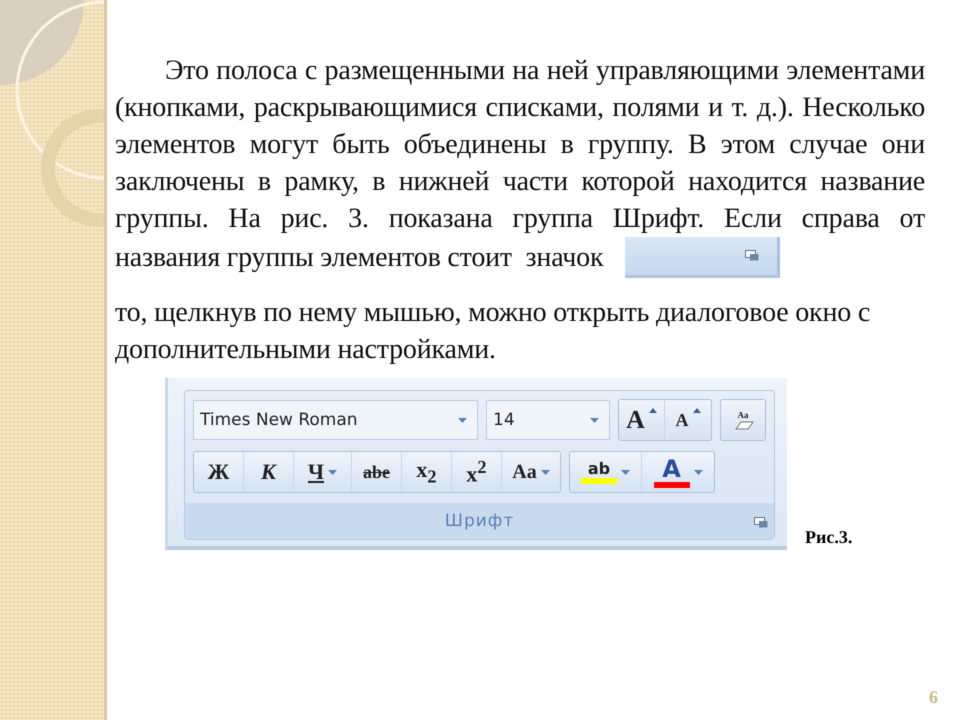  What do you see at coordinates (427, 472) in the screenshot?
I see `sub-button: x$_{2}$` at bounding box center [427, 472].